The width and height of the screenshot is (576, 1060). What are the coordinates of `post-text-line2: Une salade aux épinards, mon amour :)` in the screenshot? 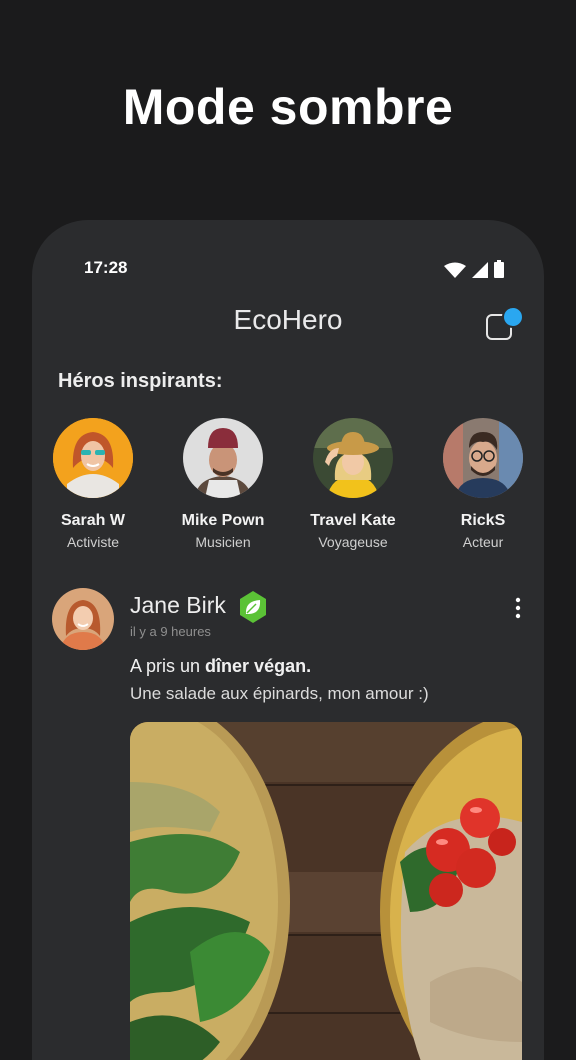 It's located at (279, 693).